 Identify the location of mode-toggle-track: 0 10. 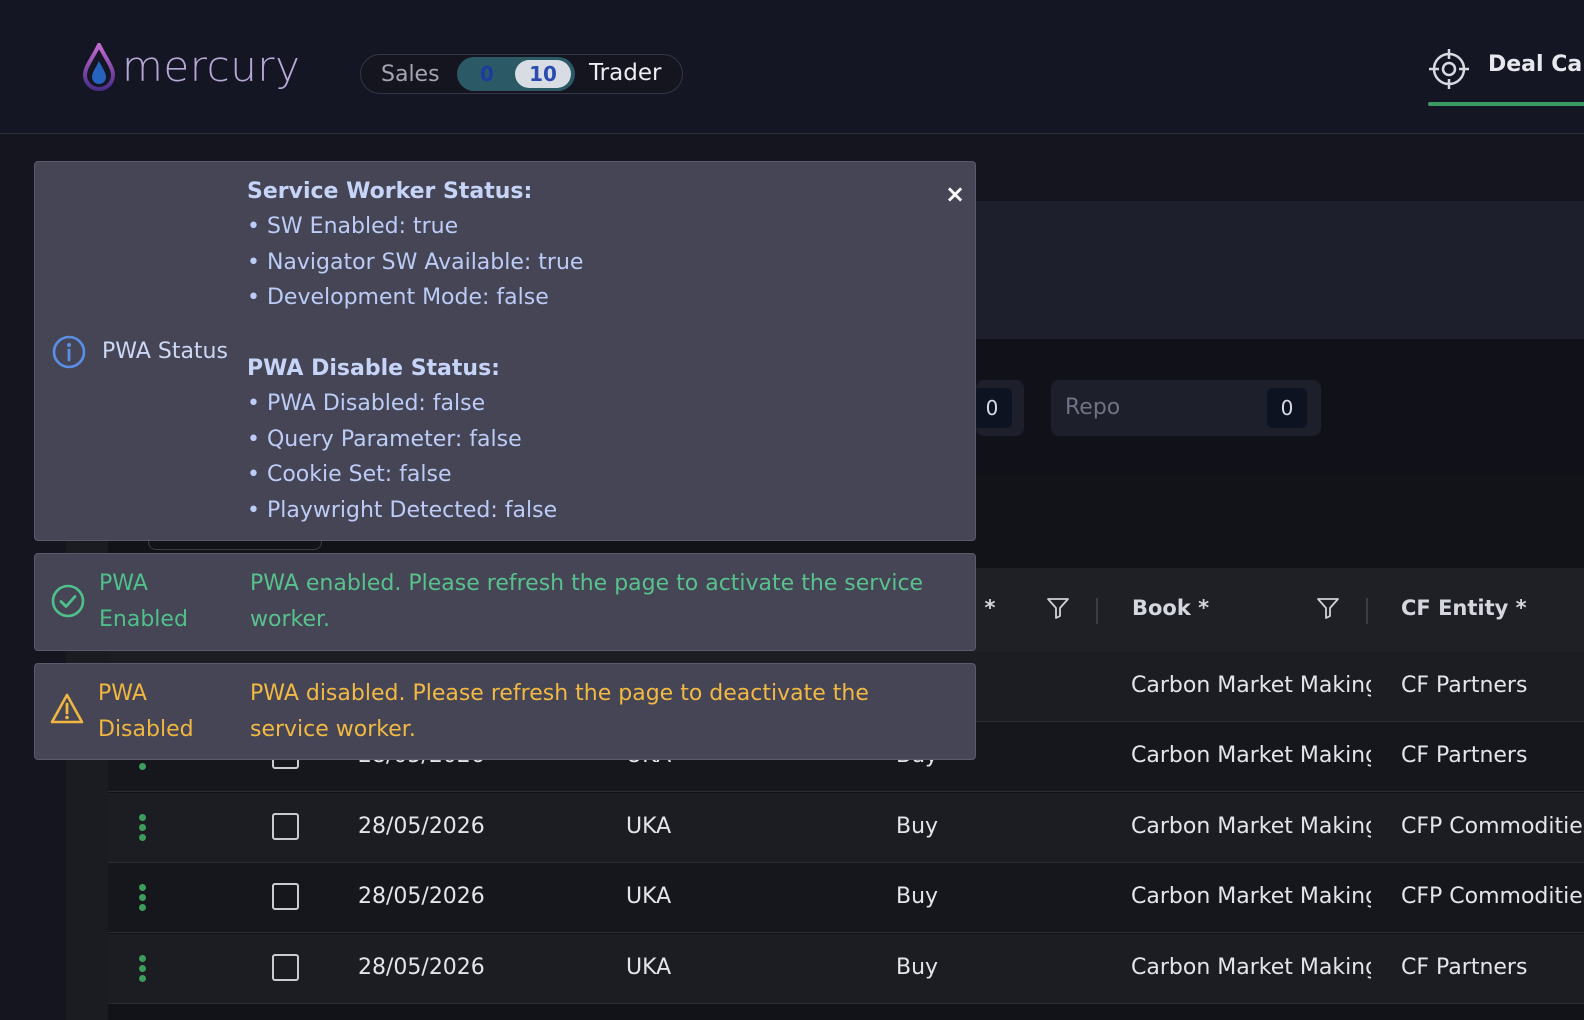
(516, 74).